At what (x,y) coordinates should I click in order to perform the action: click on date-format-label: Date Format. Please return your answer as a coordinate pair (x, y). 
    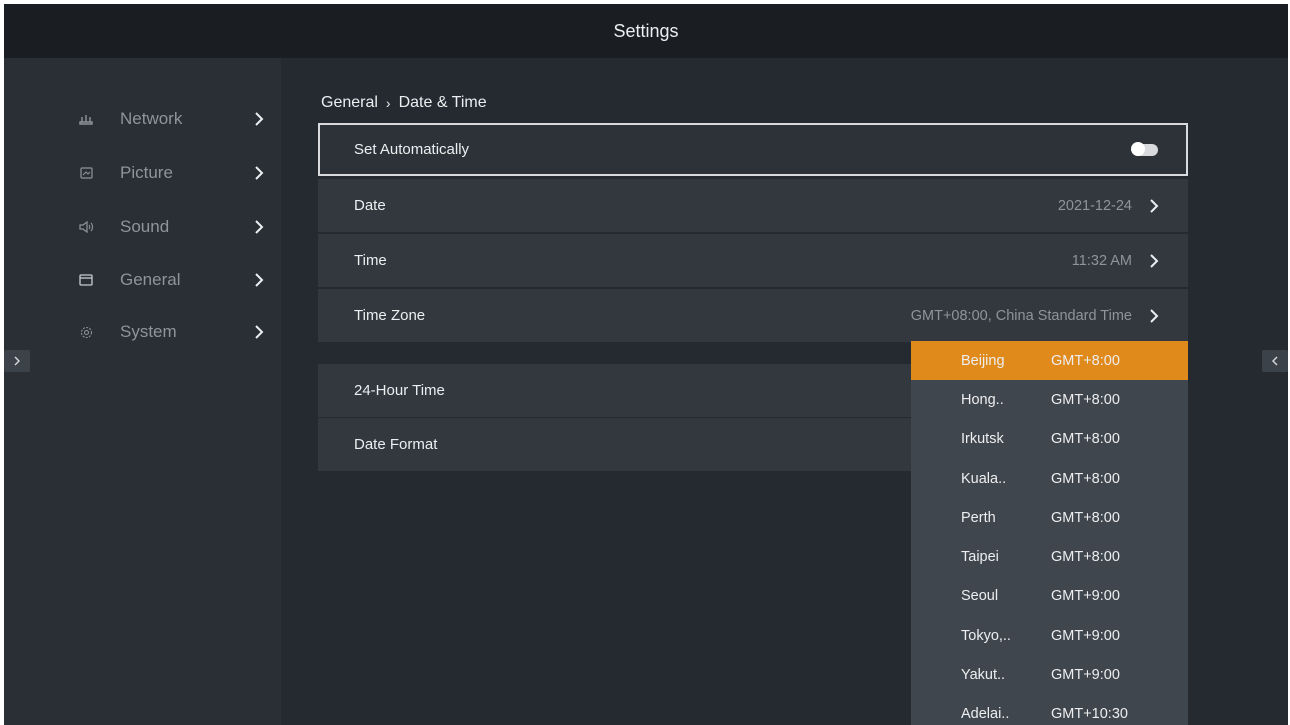
    Looking at the image, I should click on (396, 444).